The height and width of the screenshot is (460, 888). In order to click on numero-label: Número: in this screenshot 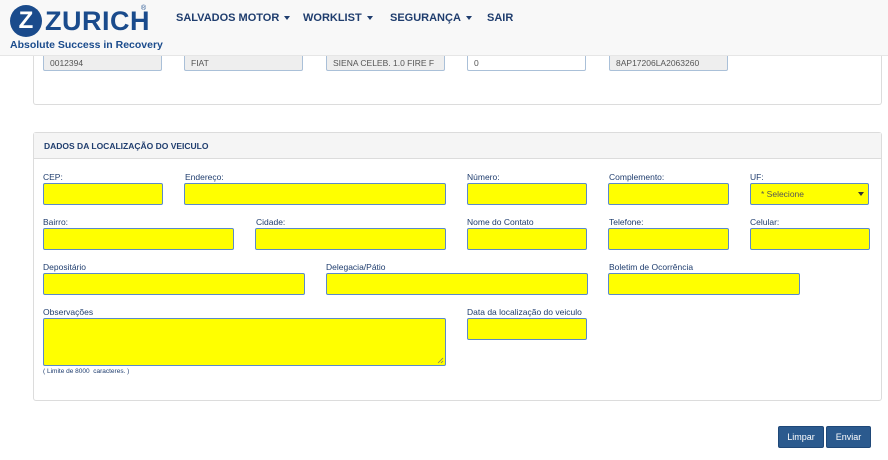, I will do `click(483, 177)`.